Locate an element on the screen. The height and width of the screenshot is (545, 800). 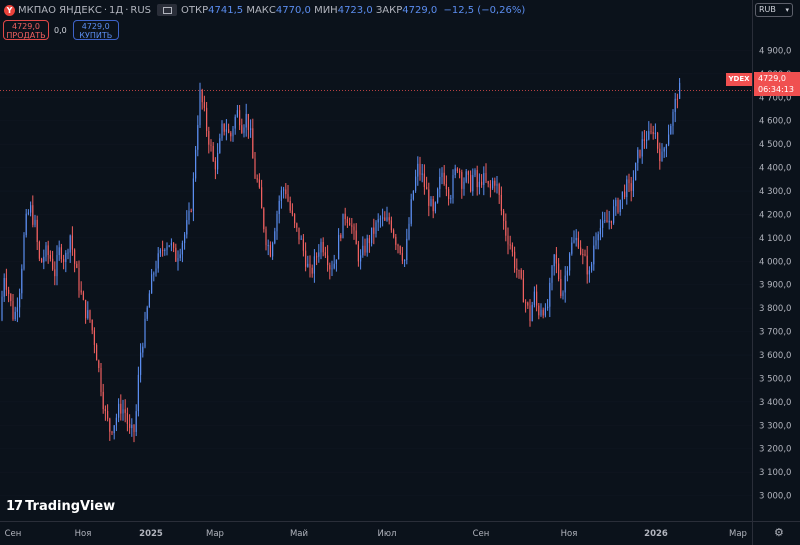
currency-select: RUB ▾ is located at coordinates (774, 10).